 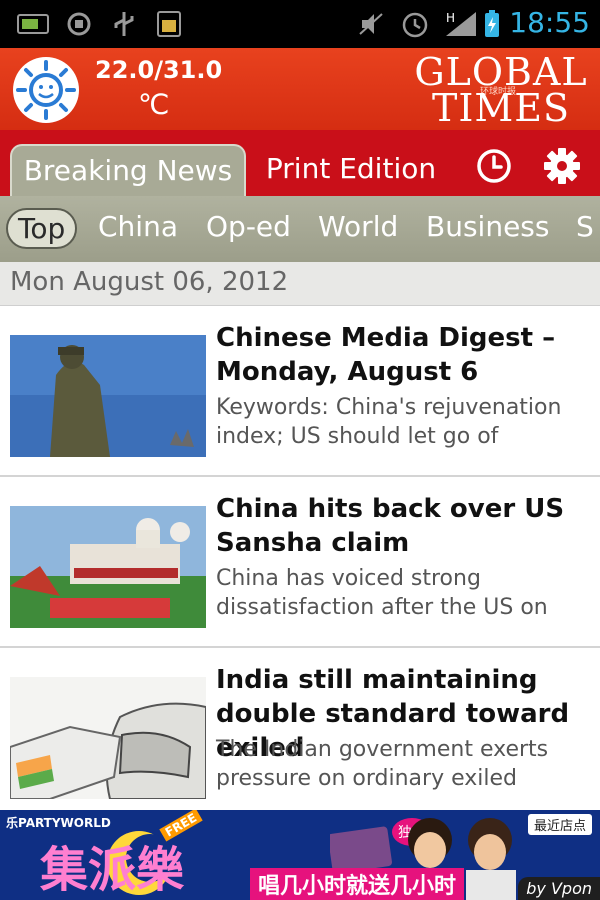 I want to click on android-debug-icon, so click(x=79, y=24).